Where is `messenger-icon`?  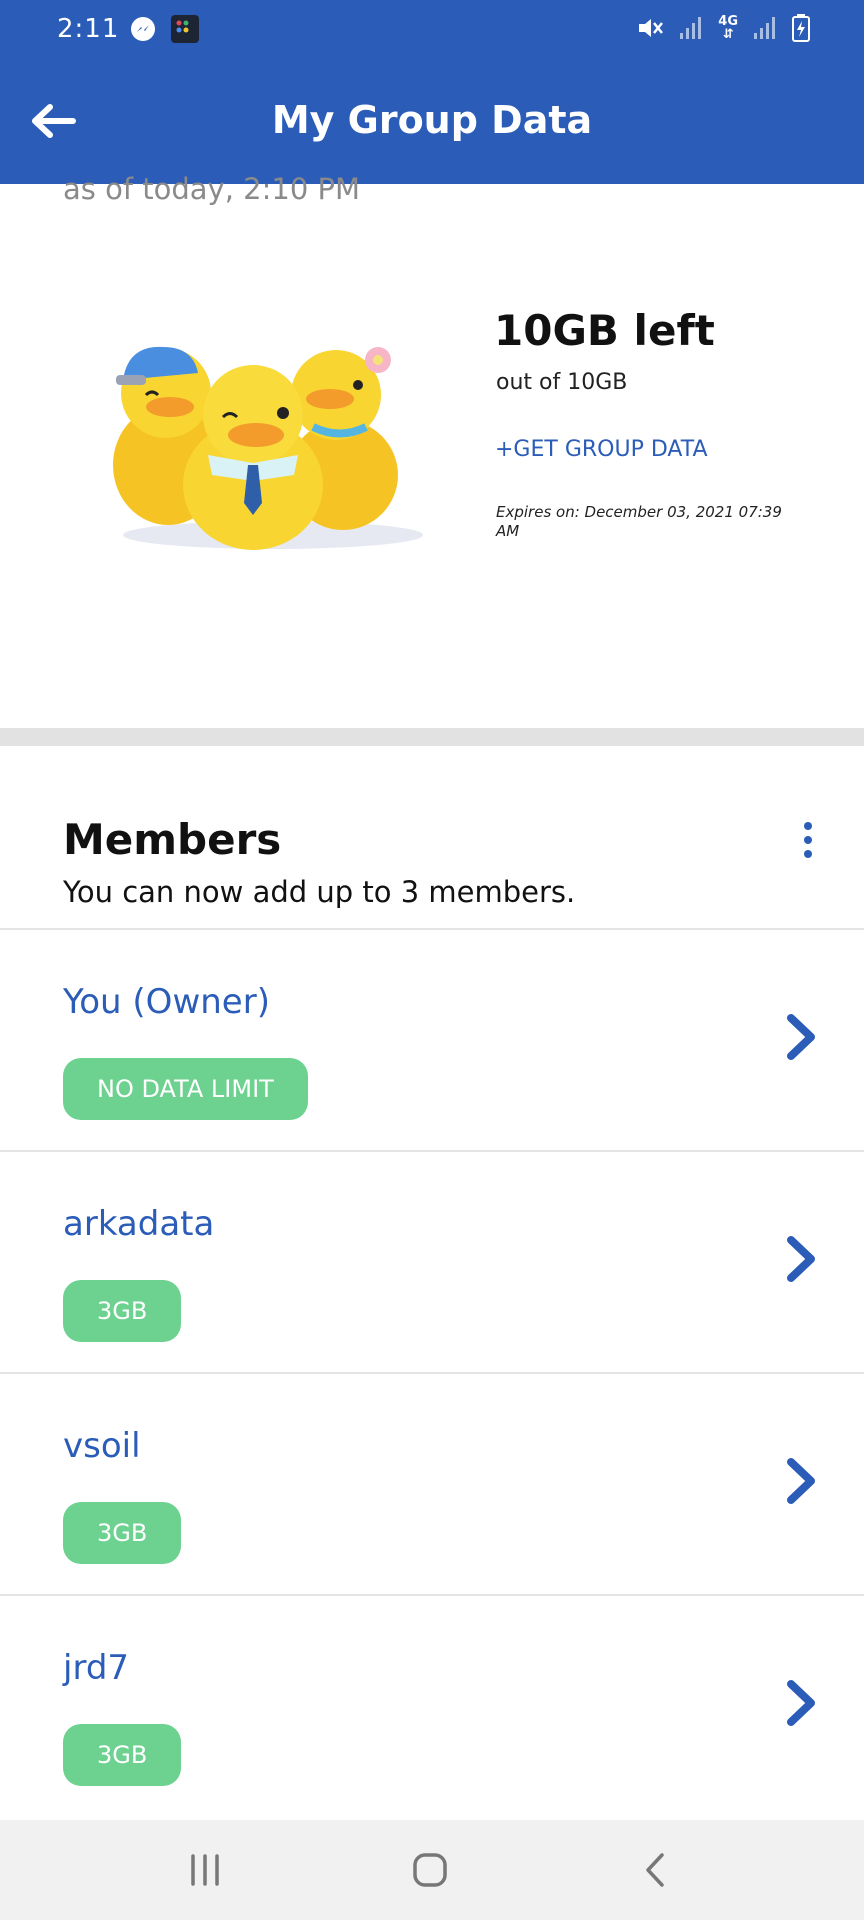
messenger-icon is located at coordinates (143, 29).